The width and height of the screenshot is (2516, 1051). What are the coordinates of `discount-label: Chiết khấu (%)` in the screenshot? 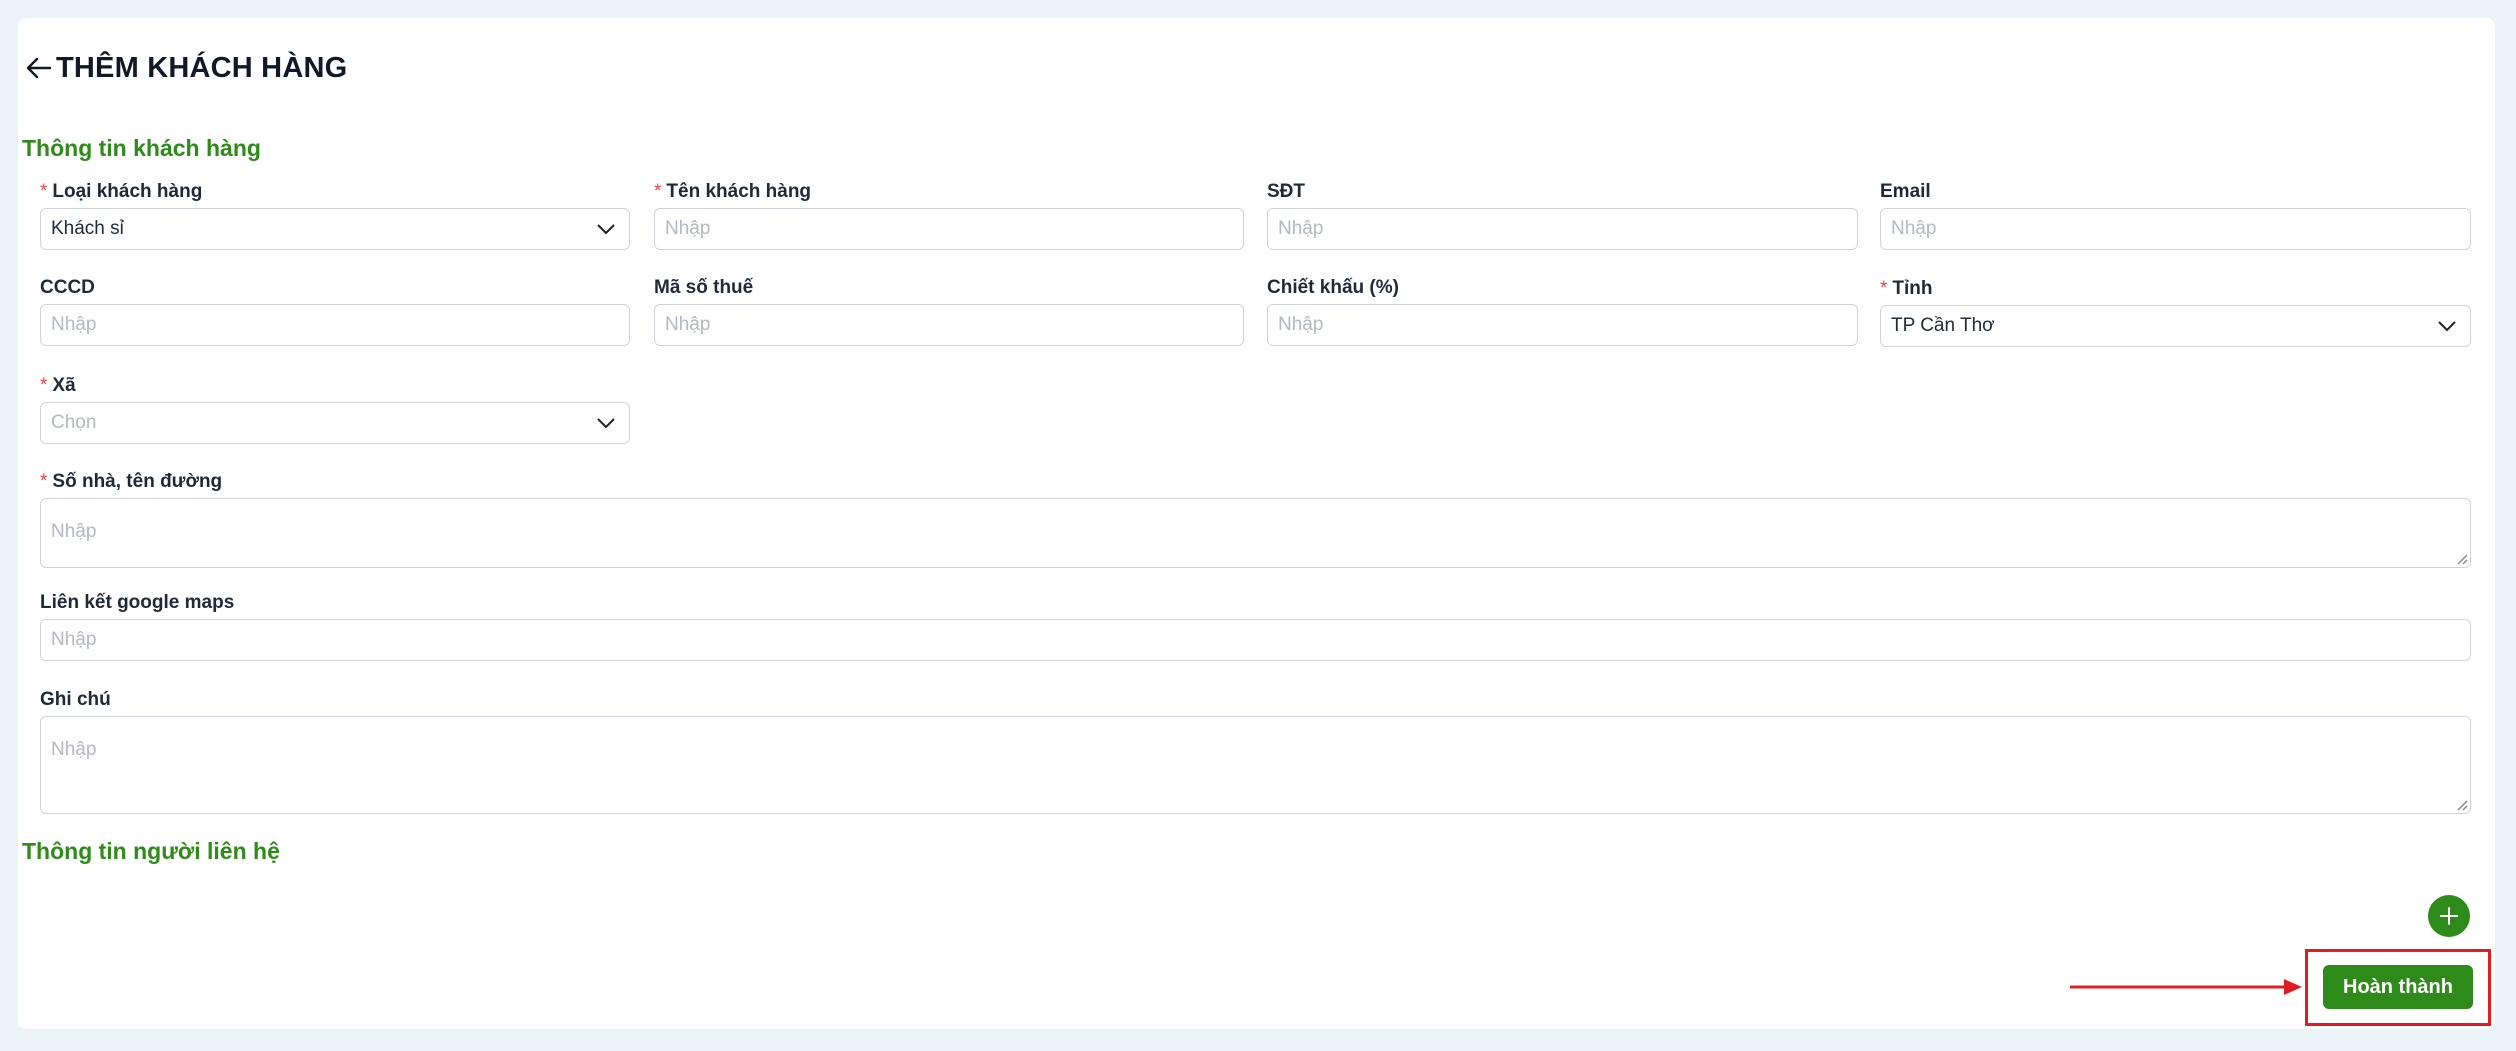 It's located at (1333, 287).